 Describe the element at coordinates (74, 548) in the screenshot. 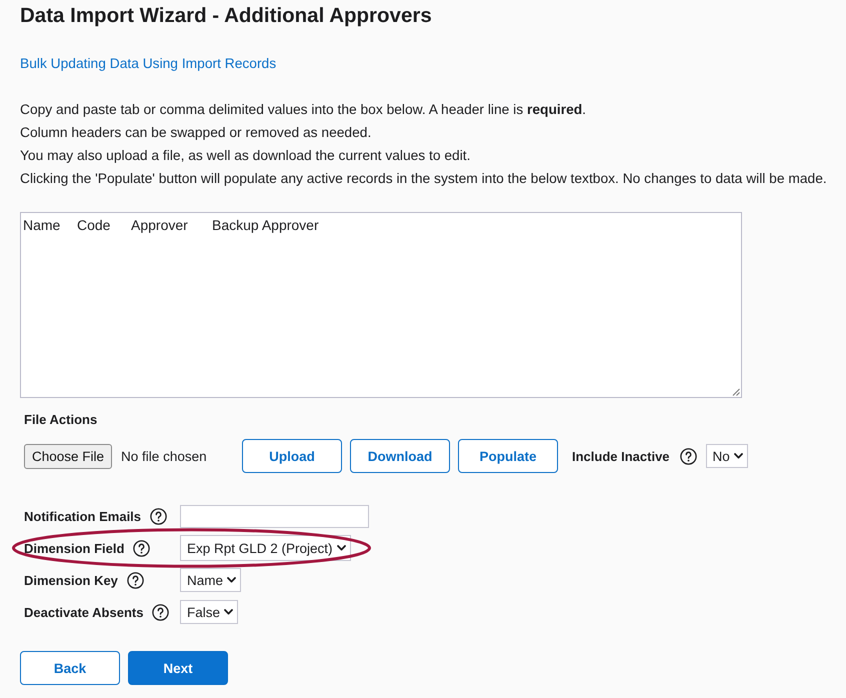

I see `field-label: Dimension Field` at that location.